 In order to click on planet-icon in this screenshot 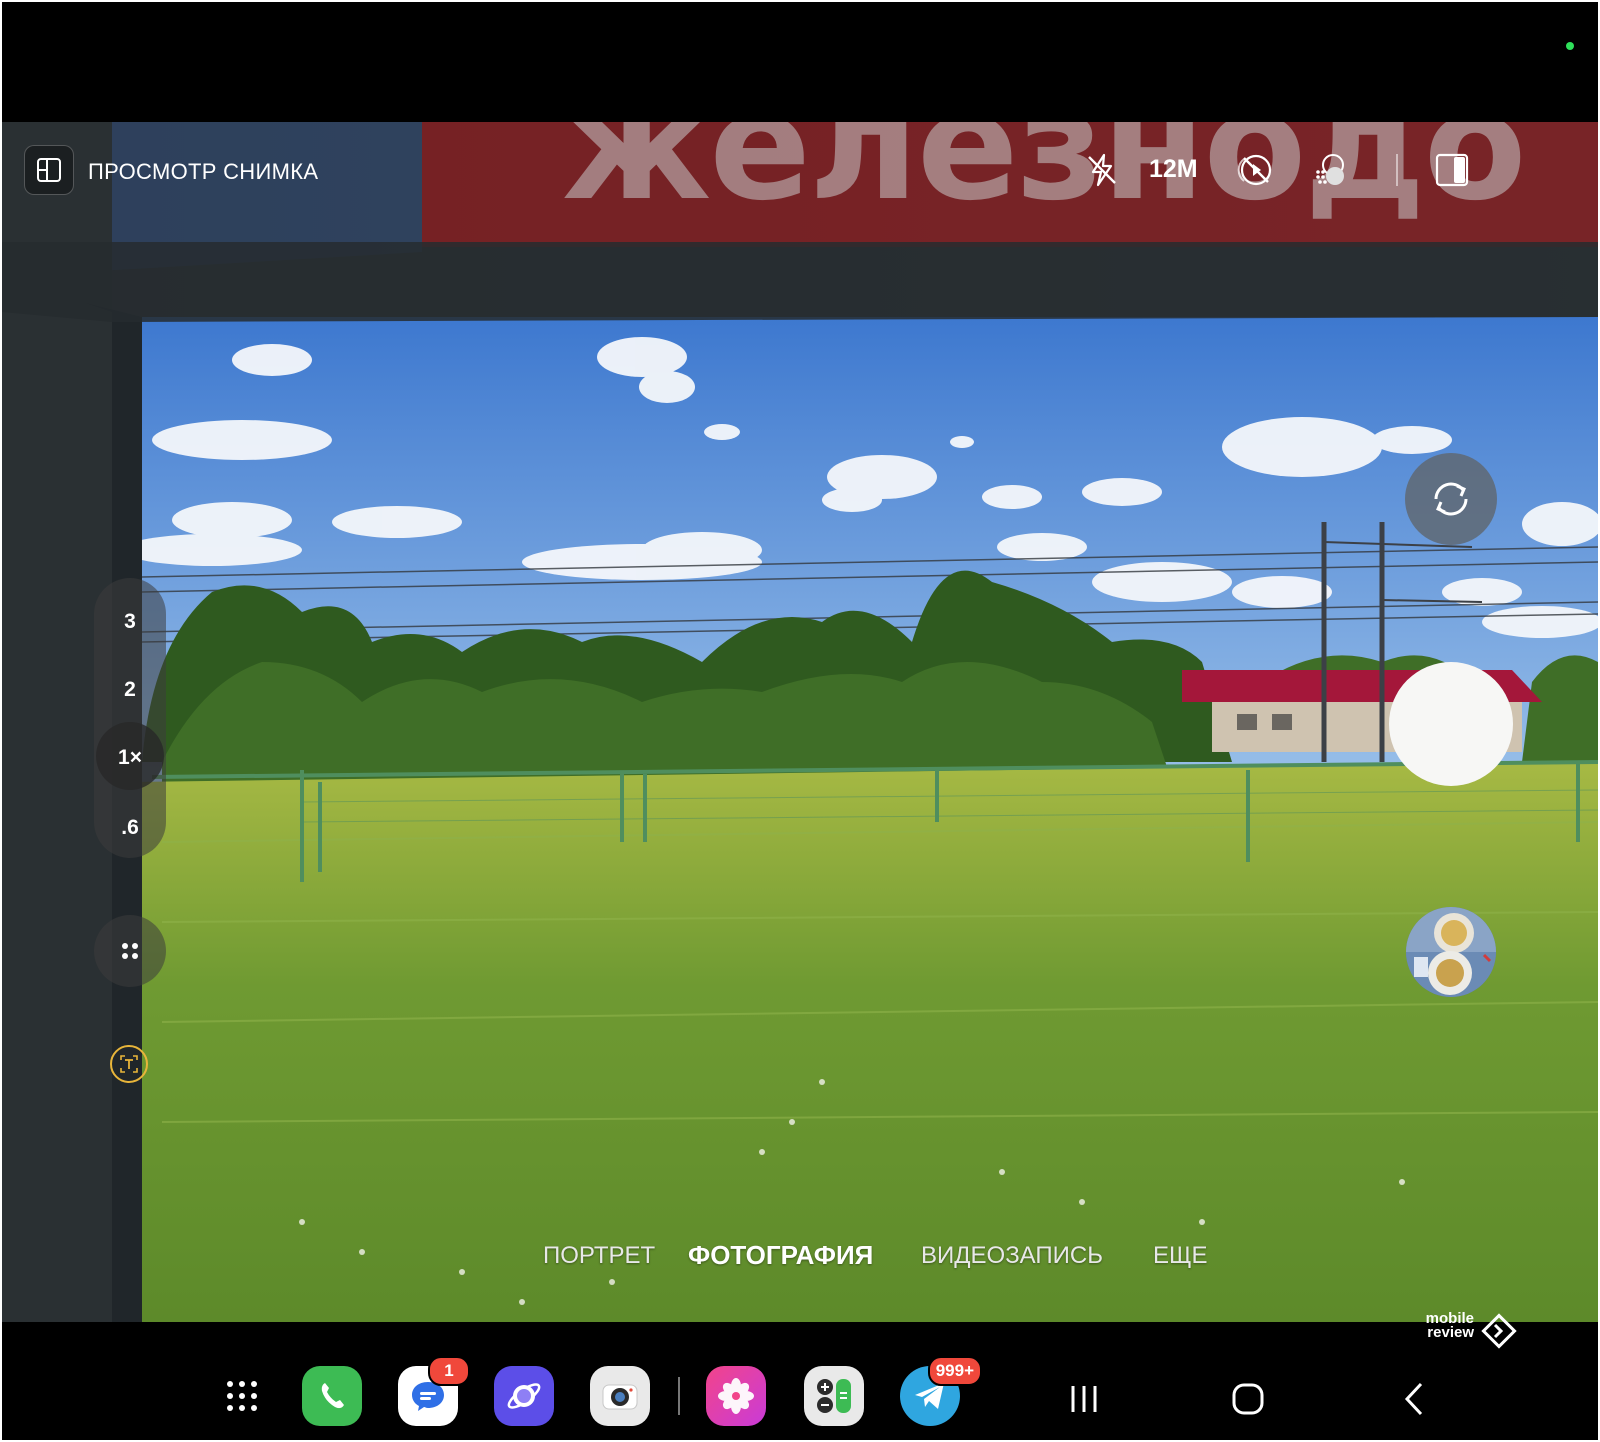, I will do `click(524, 1396)`.